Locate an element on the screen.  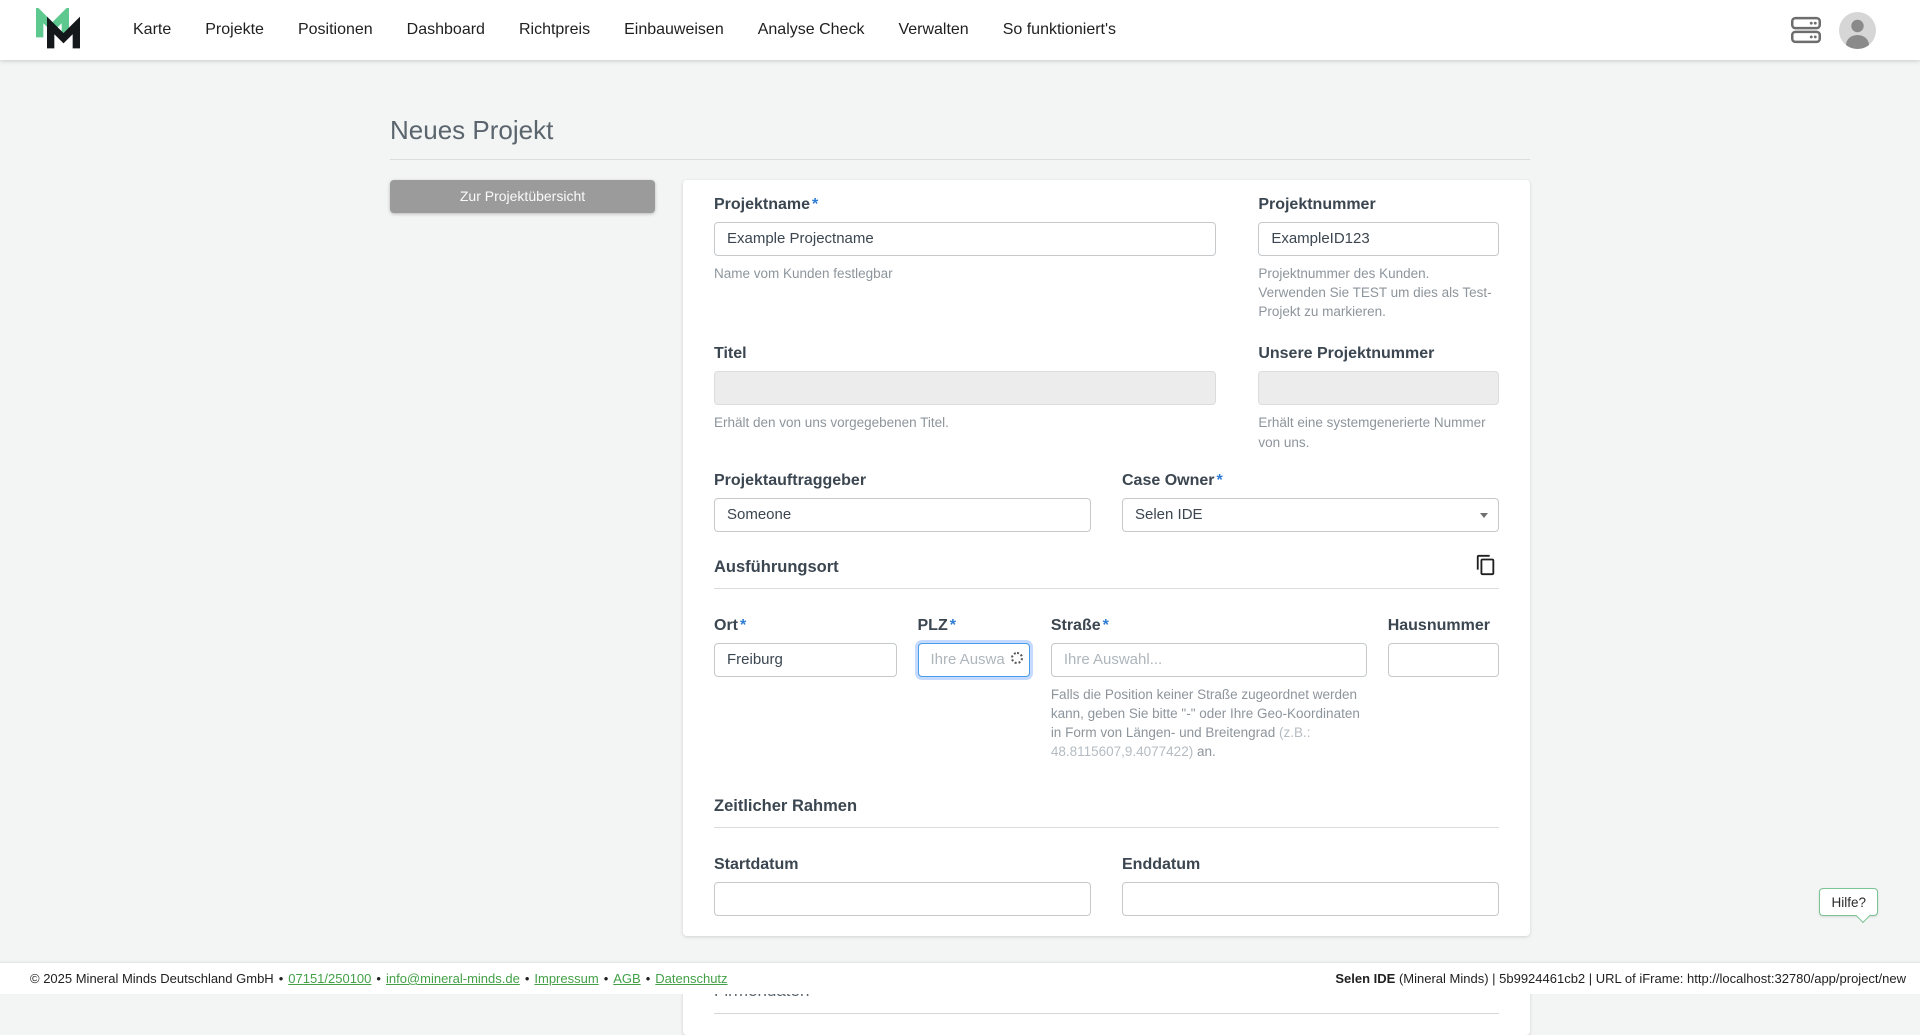
mineral-minds-logo-icon is located at coordinates (58, 30).